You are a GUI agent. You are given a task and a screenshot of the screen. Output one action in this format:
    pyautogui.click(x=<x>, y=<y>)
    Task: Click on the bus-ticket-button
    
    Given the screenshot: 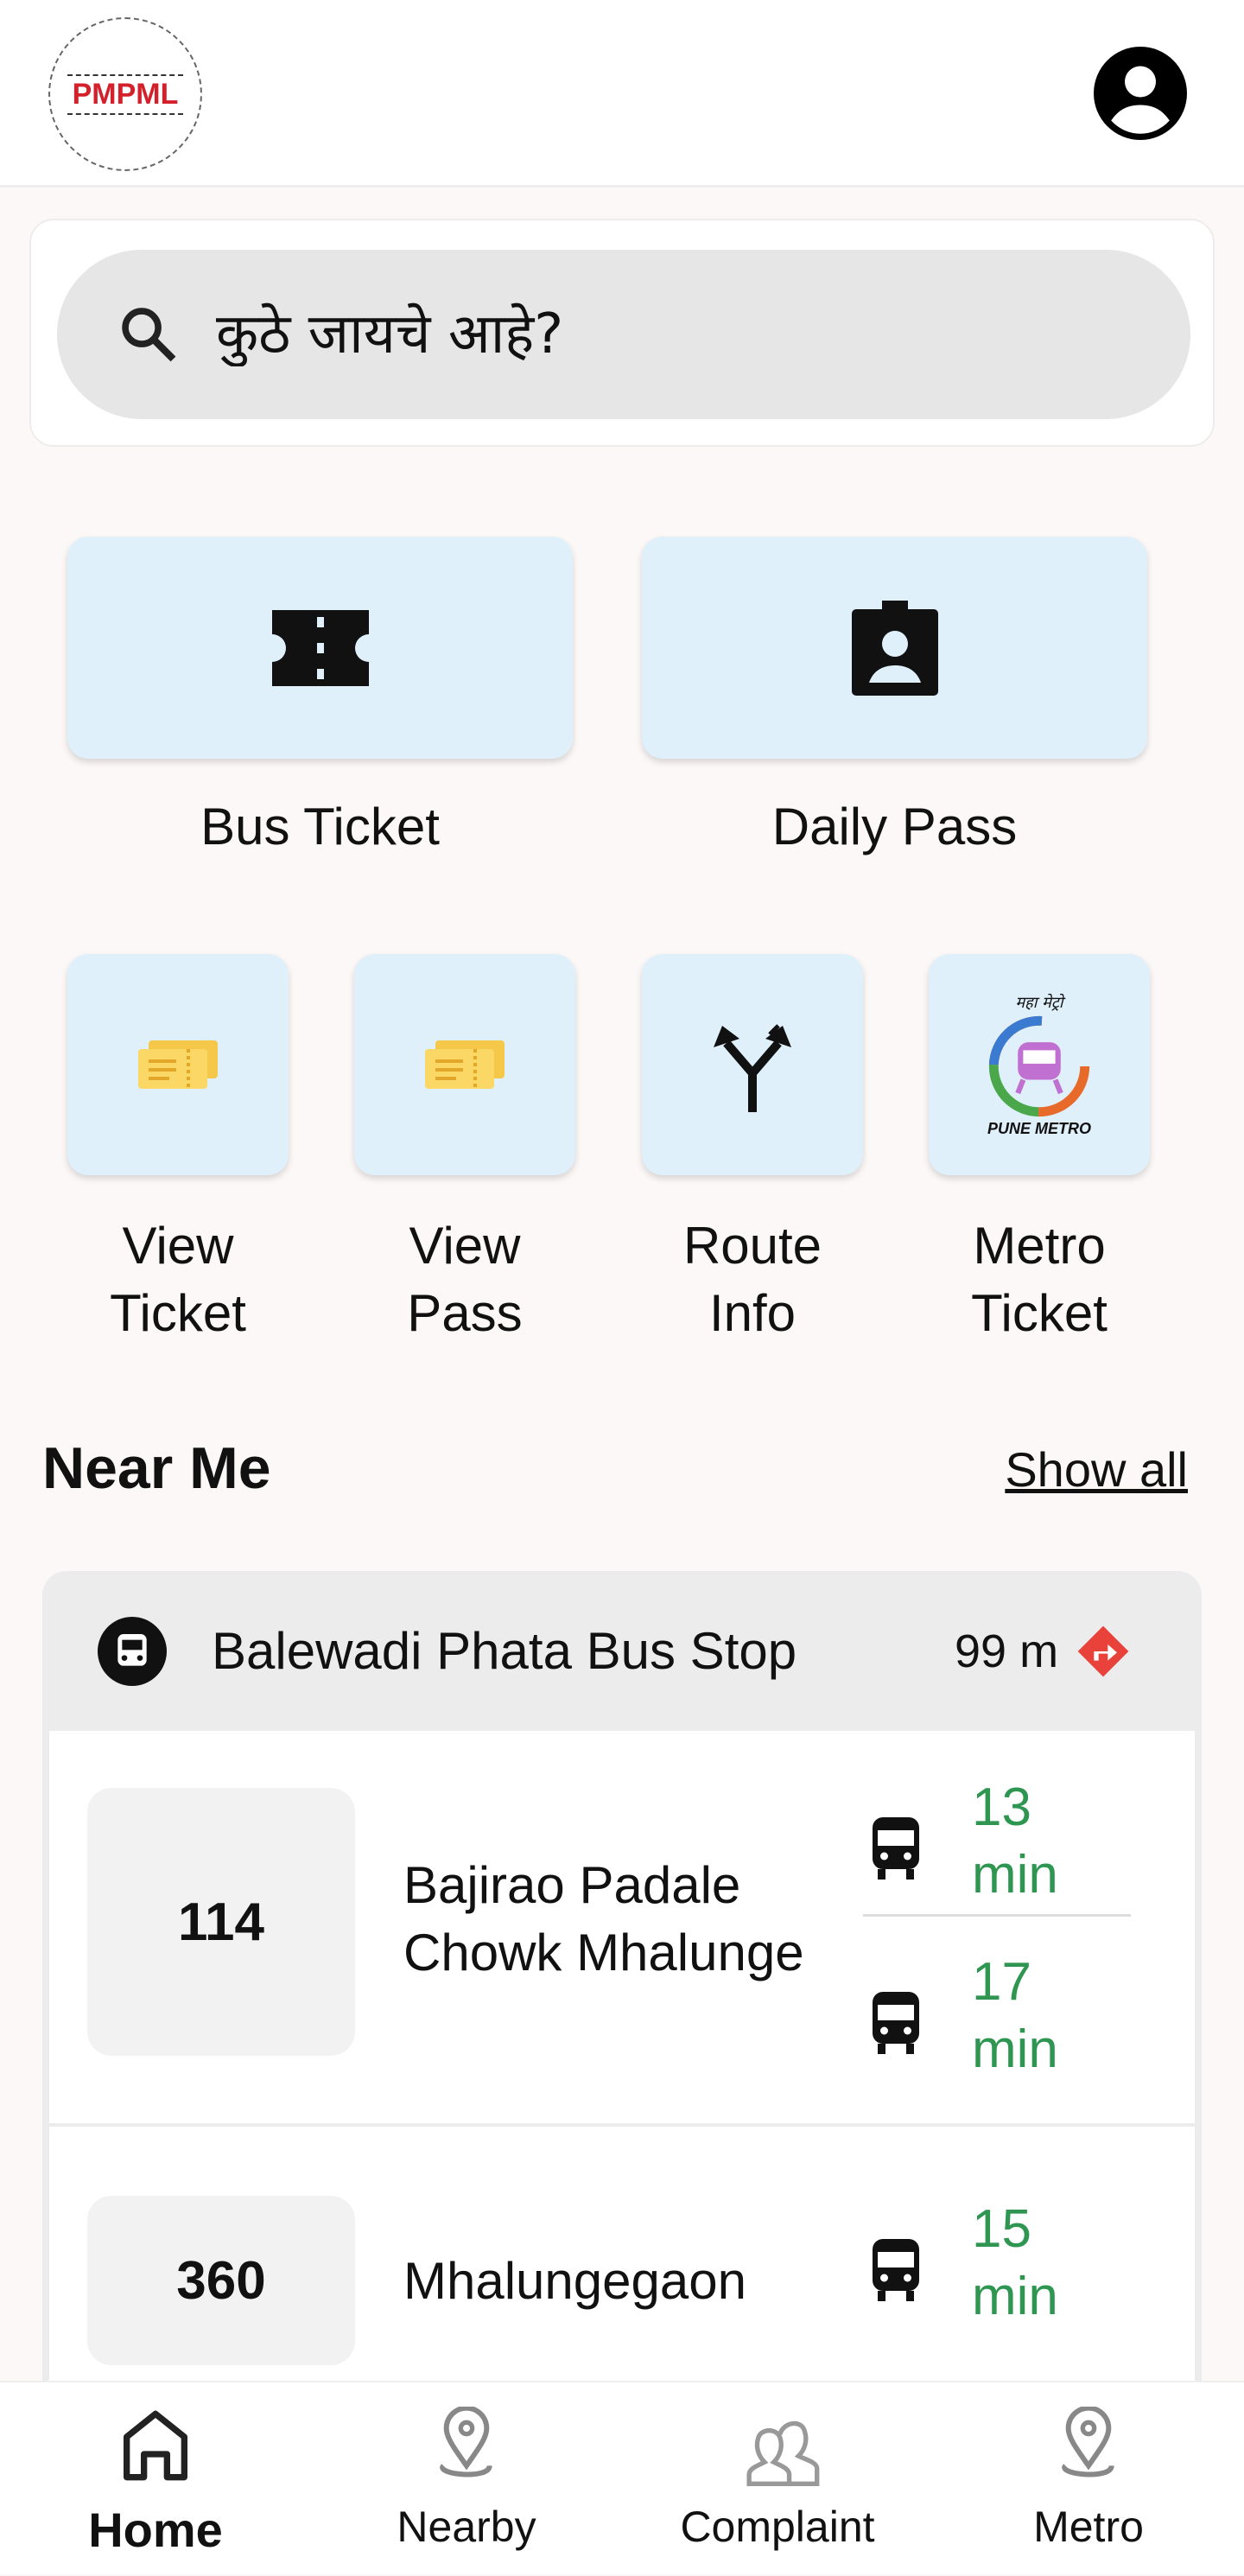 What is the action you would take?
    pyautogui.click(x=320, y=648)
    